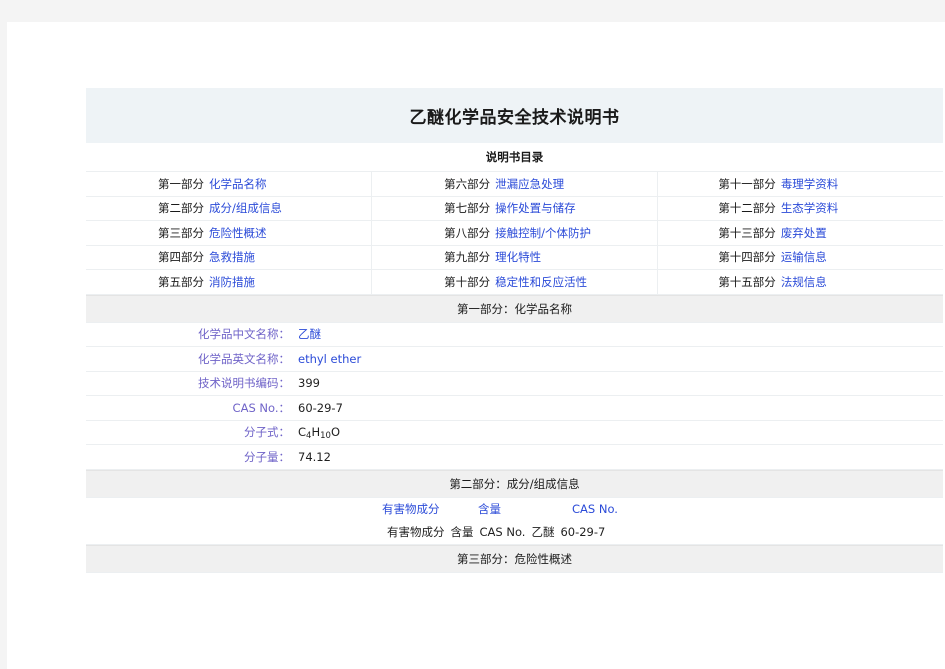 The height and width of the screenshot is (669, 945). I want to click on composition-col-header-cas: CAS No., so click(595, 508).